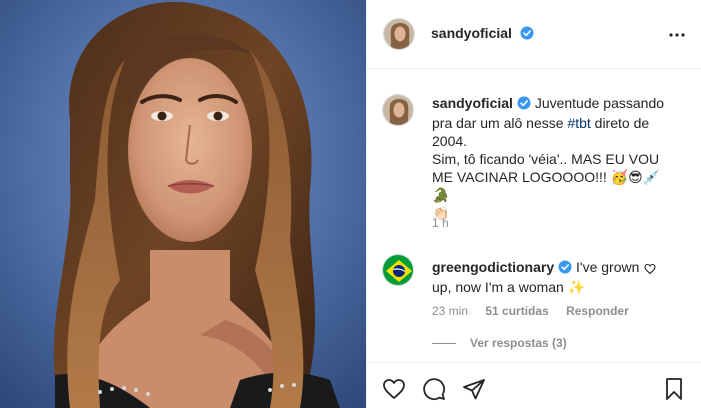 The width and height of the screenshot is (701, 408). What do you see at coordinates (509, 287) in the screenshot?
I see `comment-line-2: up, now I'm a woman ✨` at bounding box center [509, 287].